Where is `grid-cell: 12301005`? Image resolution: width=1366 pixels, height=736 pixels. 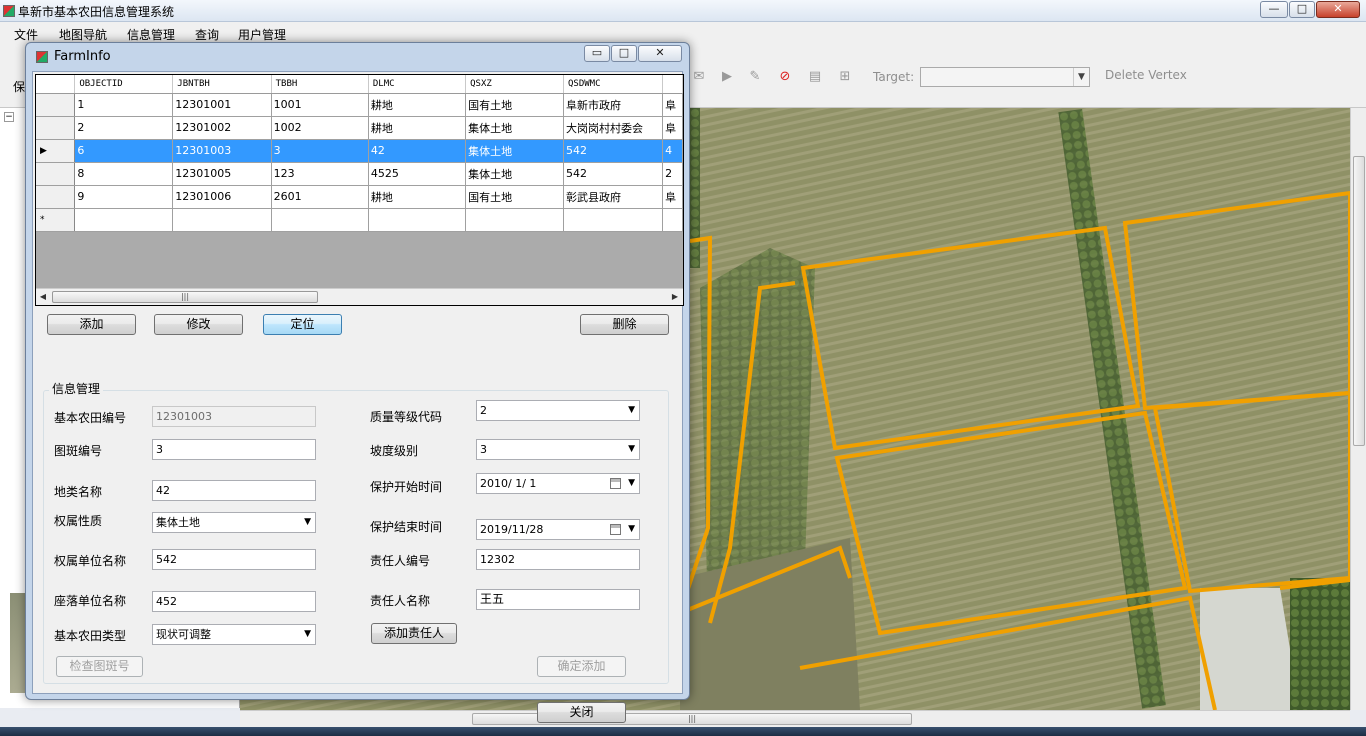
grid-cell: 12301005 is located at coordinates (222, 174).